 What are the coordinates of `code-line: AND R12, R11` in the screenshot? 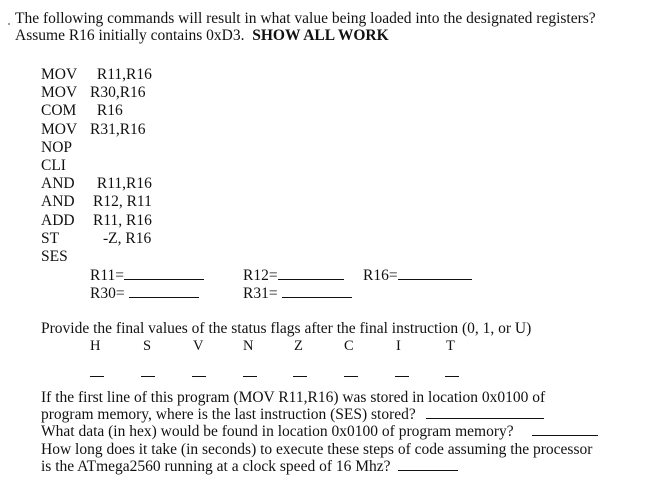 It's located at (96, 202).